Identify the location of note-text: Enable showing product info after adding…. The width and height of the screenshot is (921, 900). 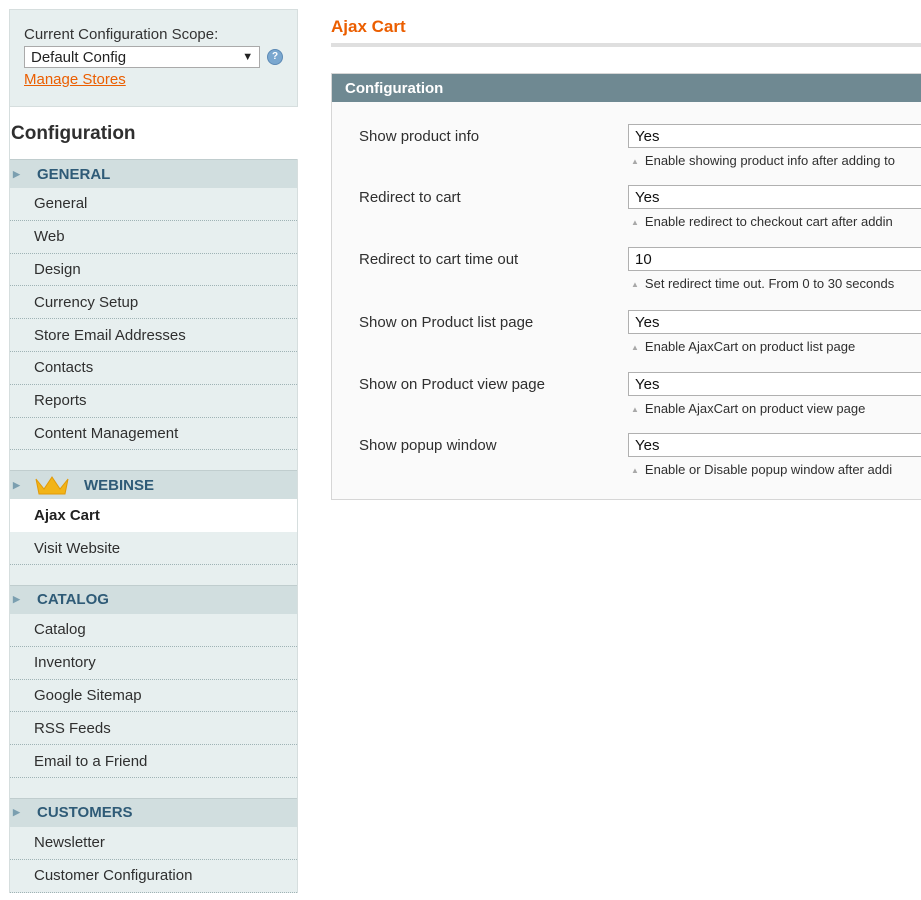
(769, 160).